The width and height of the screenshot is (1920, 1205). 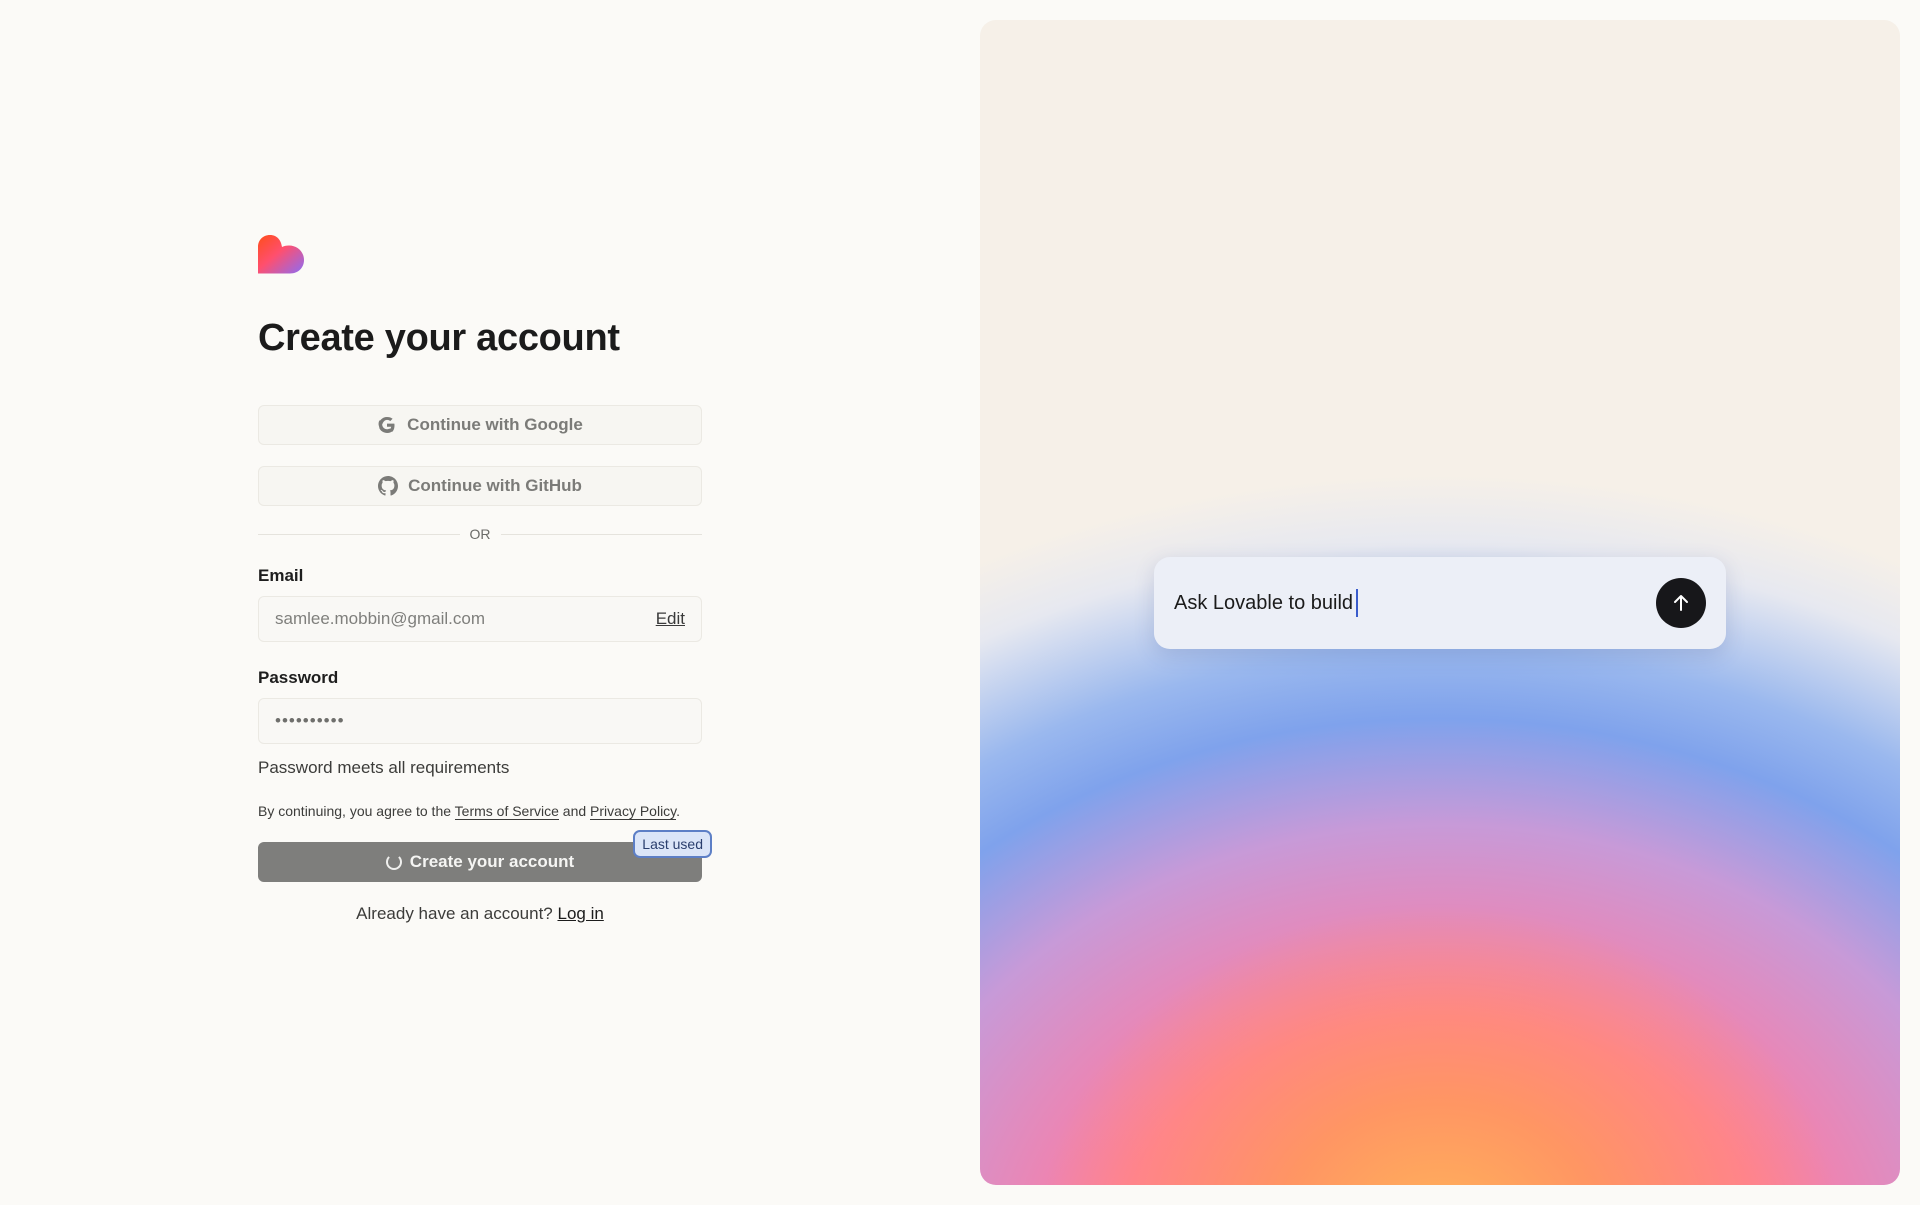 What do you see at coordinates (281, 254) in the screenshot?
I see `lovable-heart-icon` at bounding box center [281, 254].